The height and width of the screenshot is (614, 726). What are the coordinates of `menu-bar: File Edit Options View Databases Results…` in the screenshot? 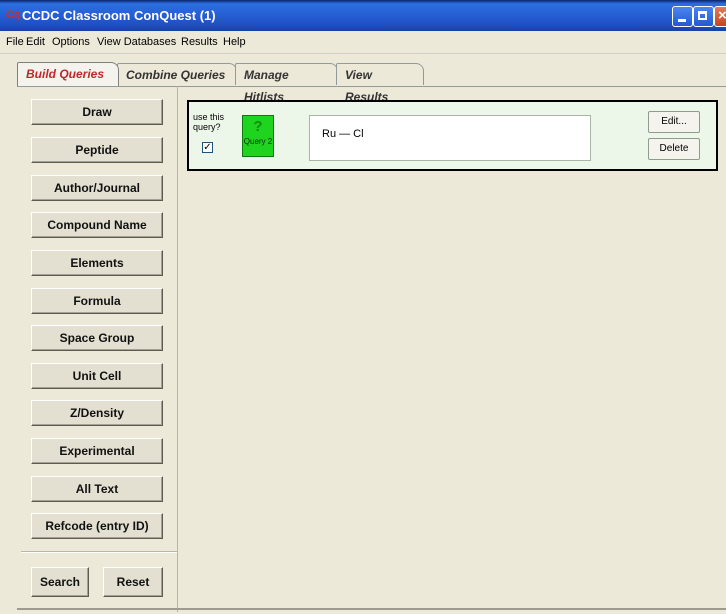 It's located at (363, 42).